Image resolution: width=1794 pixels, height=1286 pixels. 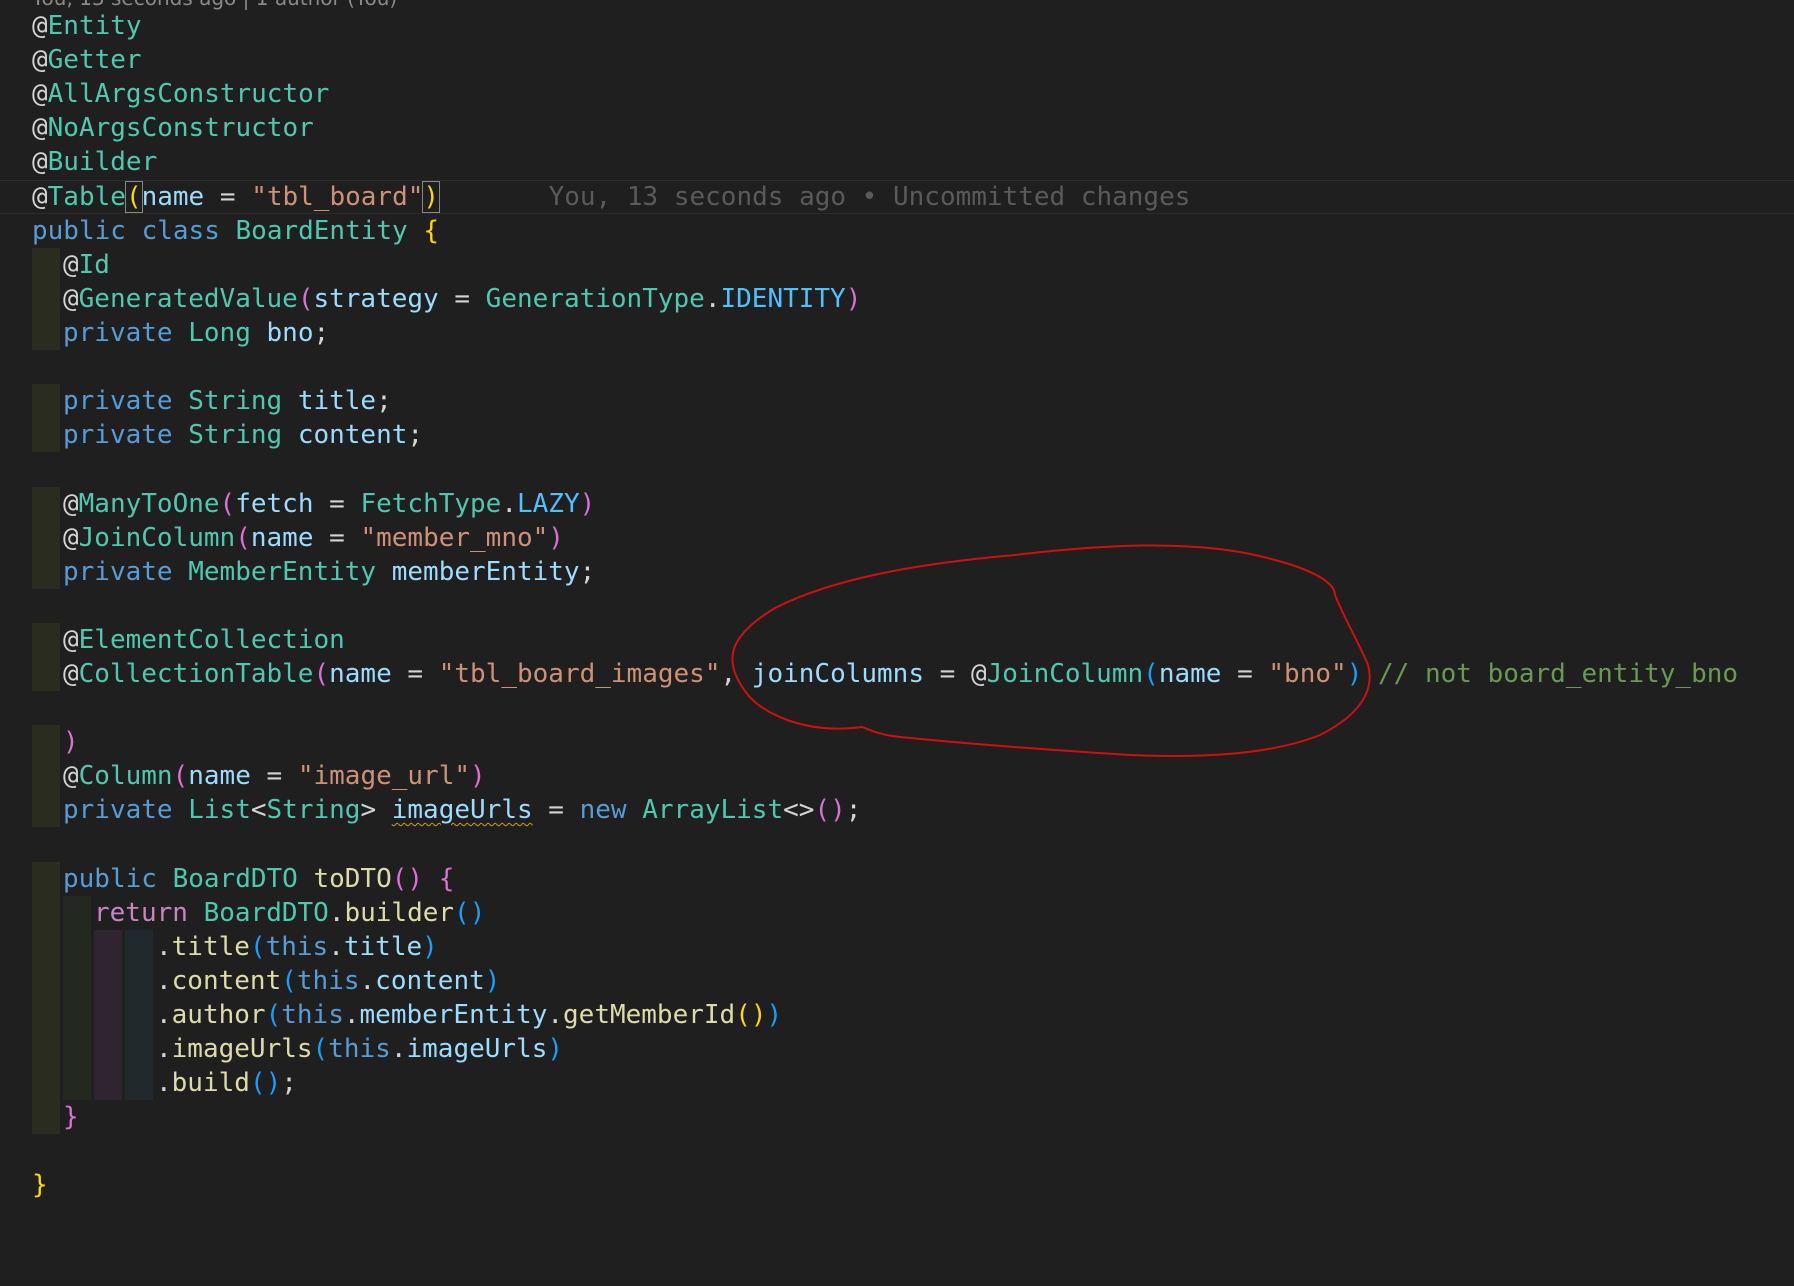 I want to click on red-circle-annotation, so click(x=1051, y=650).